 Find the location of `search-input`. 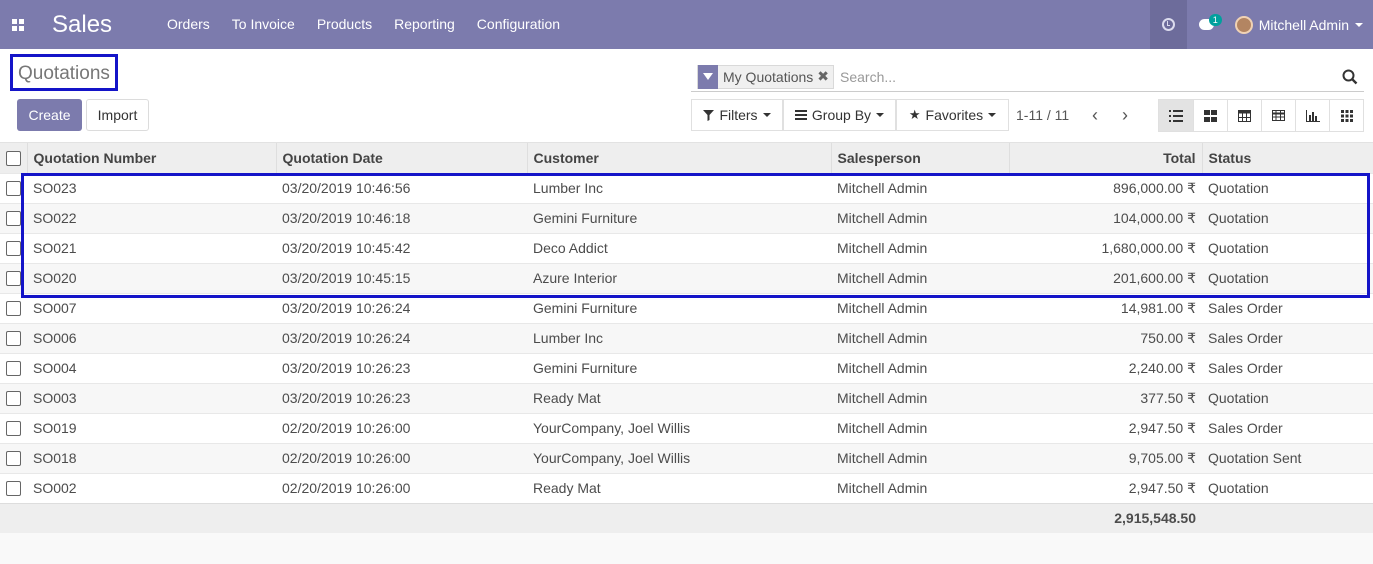

search-input is located at coordinates (1089, 76).